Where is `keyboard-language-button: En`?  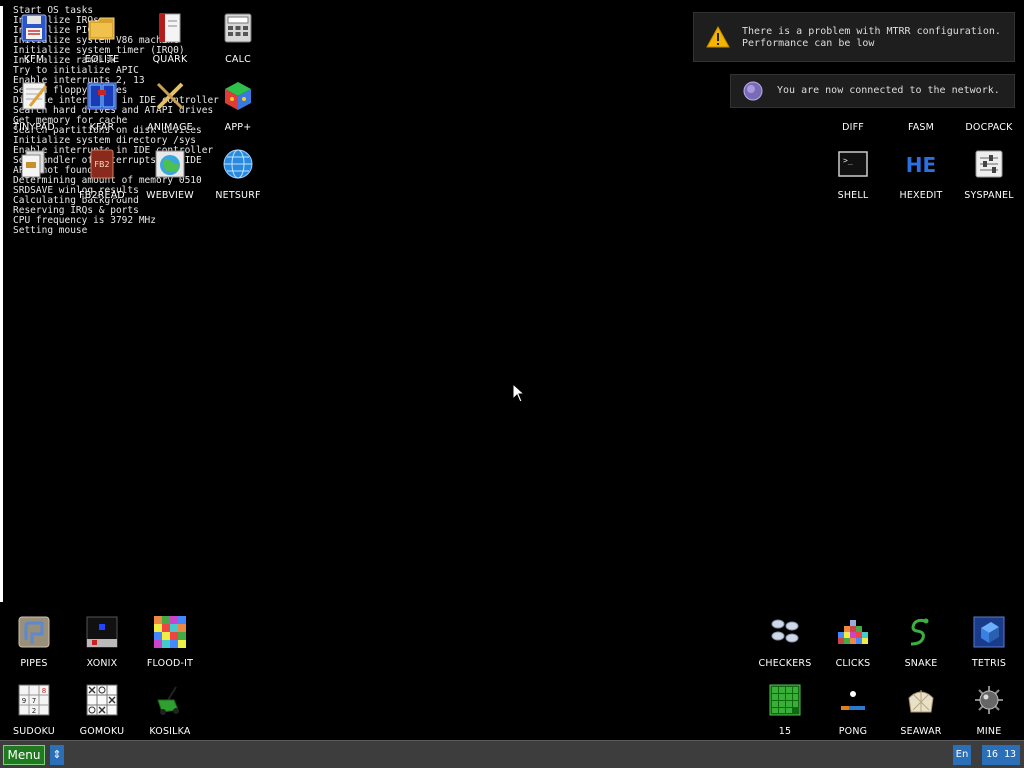 keyboard-language-button: En is located at coordinates (962, 755).